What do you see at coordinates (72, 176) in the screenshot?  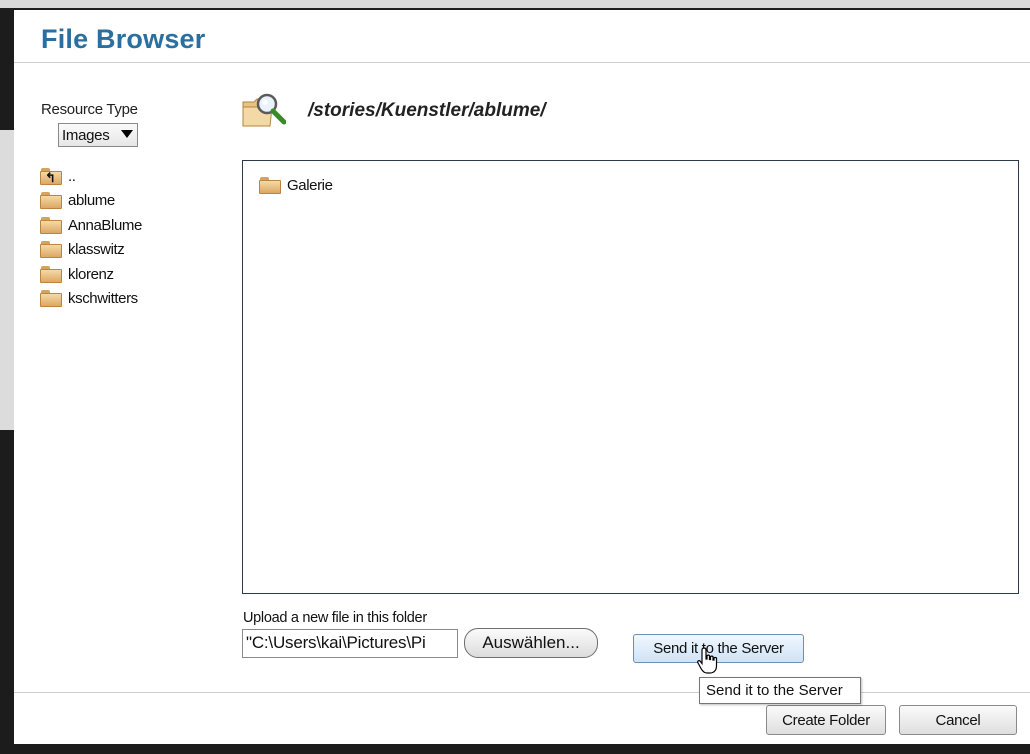 I see `tree-item-label: ..` at bounding box center [72, 176].